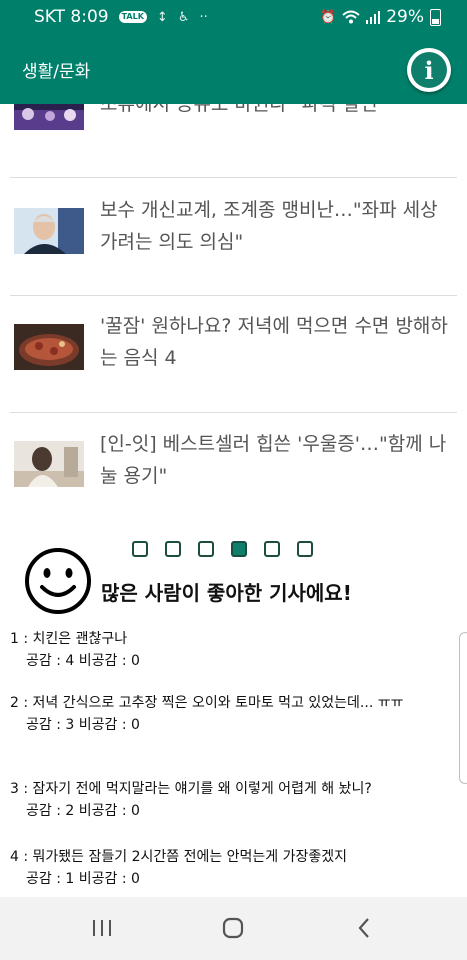  Describe the element at coordinates (83, 661) in the screenshot. I see `comment-stats: 공감 : 4 비공감 : 0` at that location.